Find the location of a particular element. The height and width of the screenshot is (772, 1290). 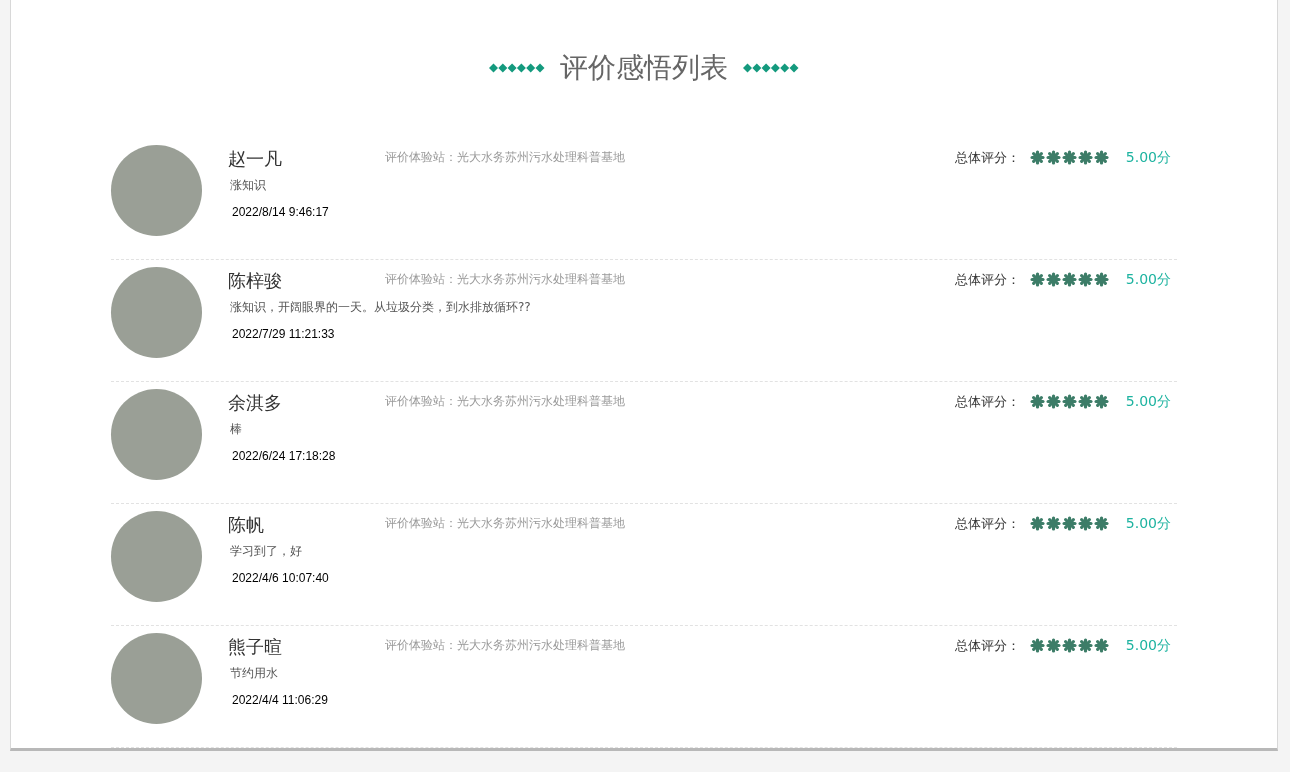

review-time: 2022/4/4 11:06:29 is located at coordinates (280, 700).